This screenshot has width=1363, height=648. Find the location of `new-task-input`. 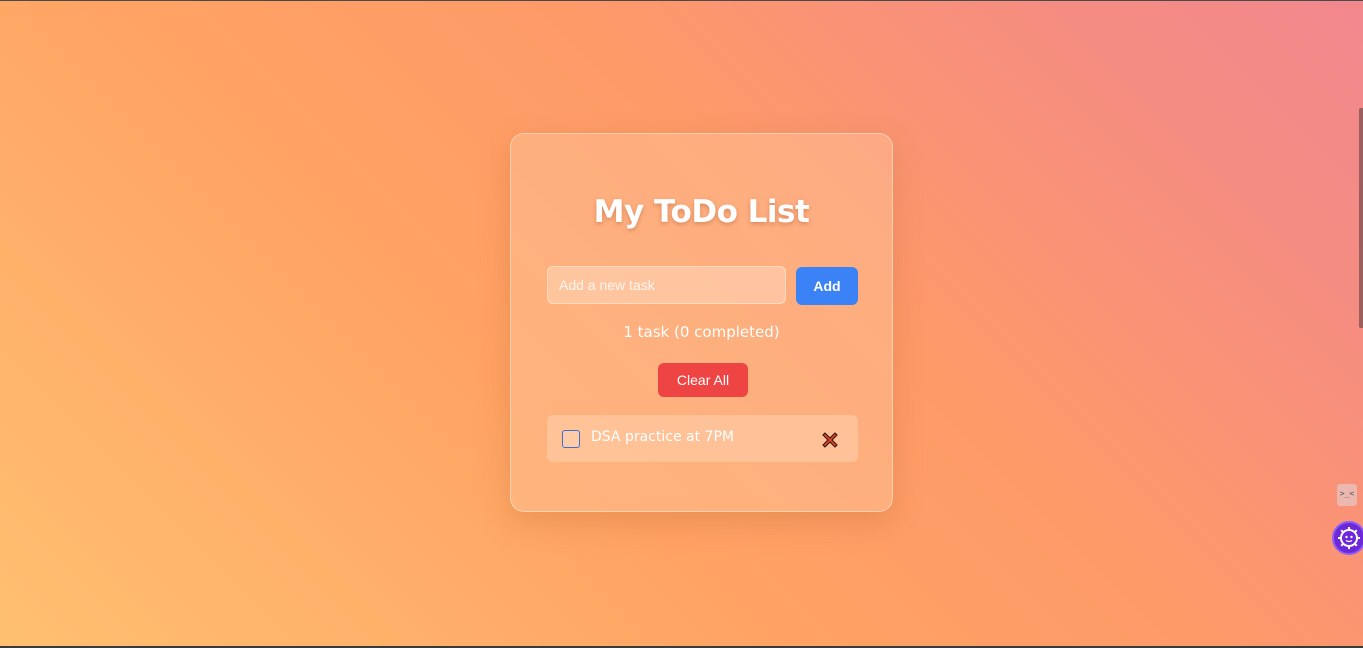

new-task-input is located at coordinates (666, 285).